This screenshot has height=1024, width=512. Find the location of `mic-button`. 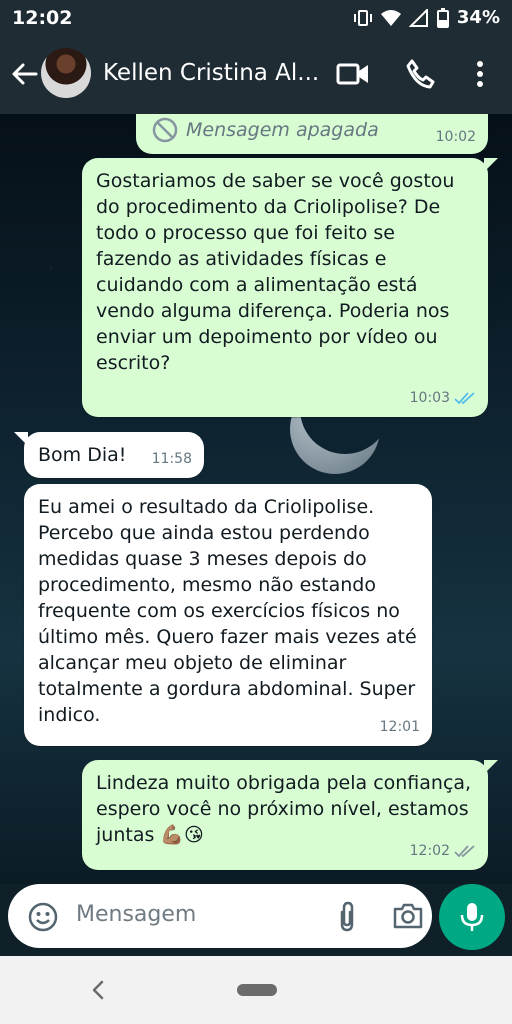

mic-button is located at coordinates (472, 917).